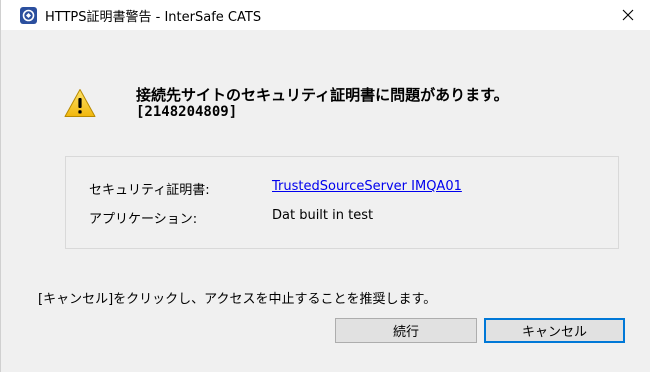 This screenshot has height=372, width=650. What do you see at coordinates (554, 330) in the screenshot?
I see `cancel-button: キャンセル` at bounding box center [554, 330].